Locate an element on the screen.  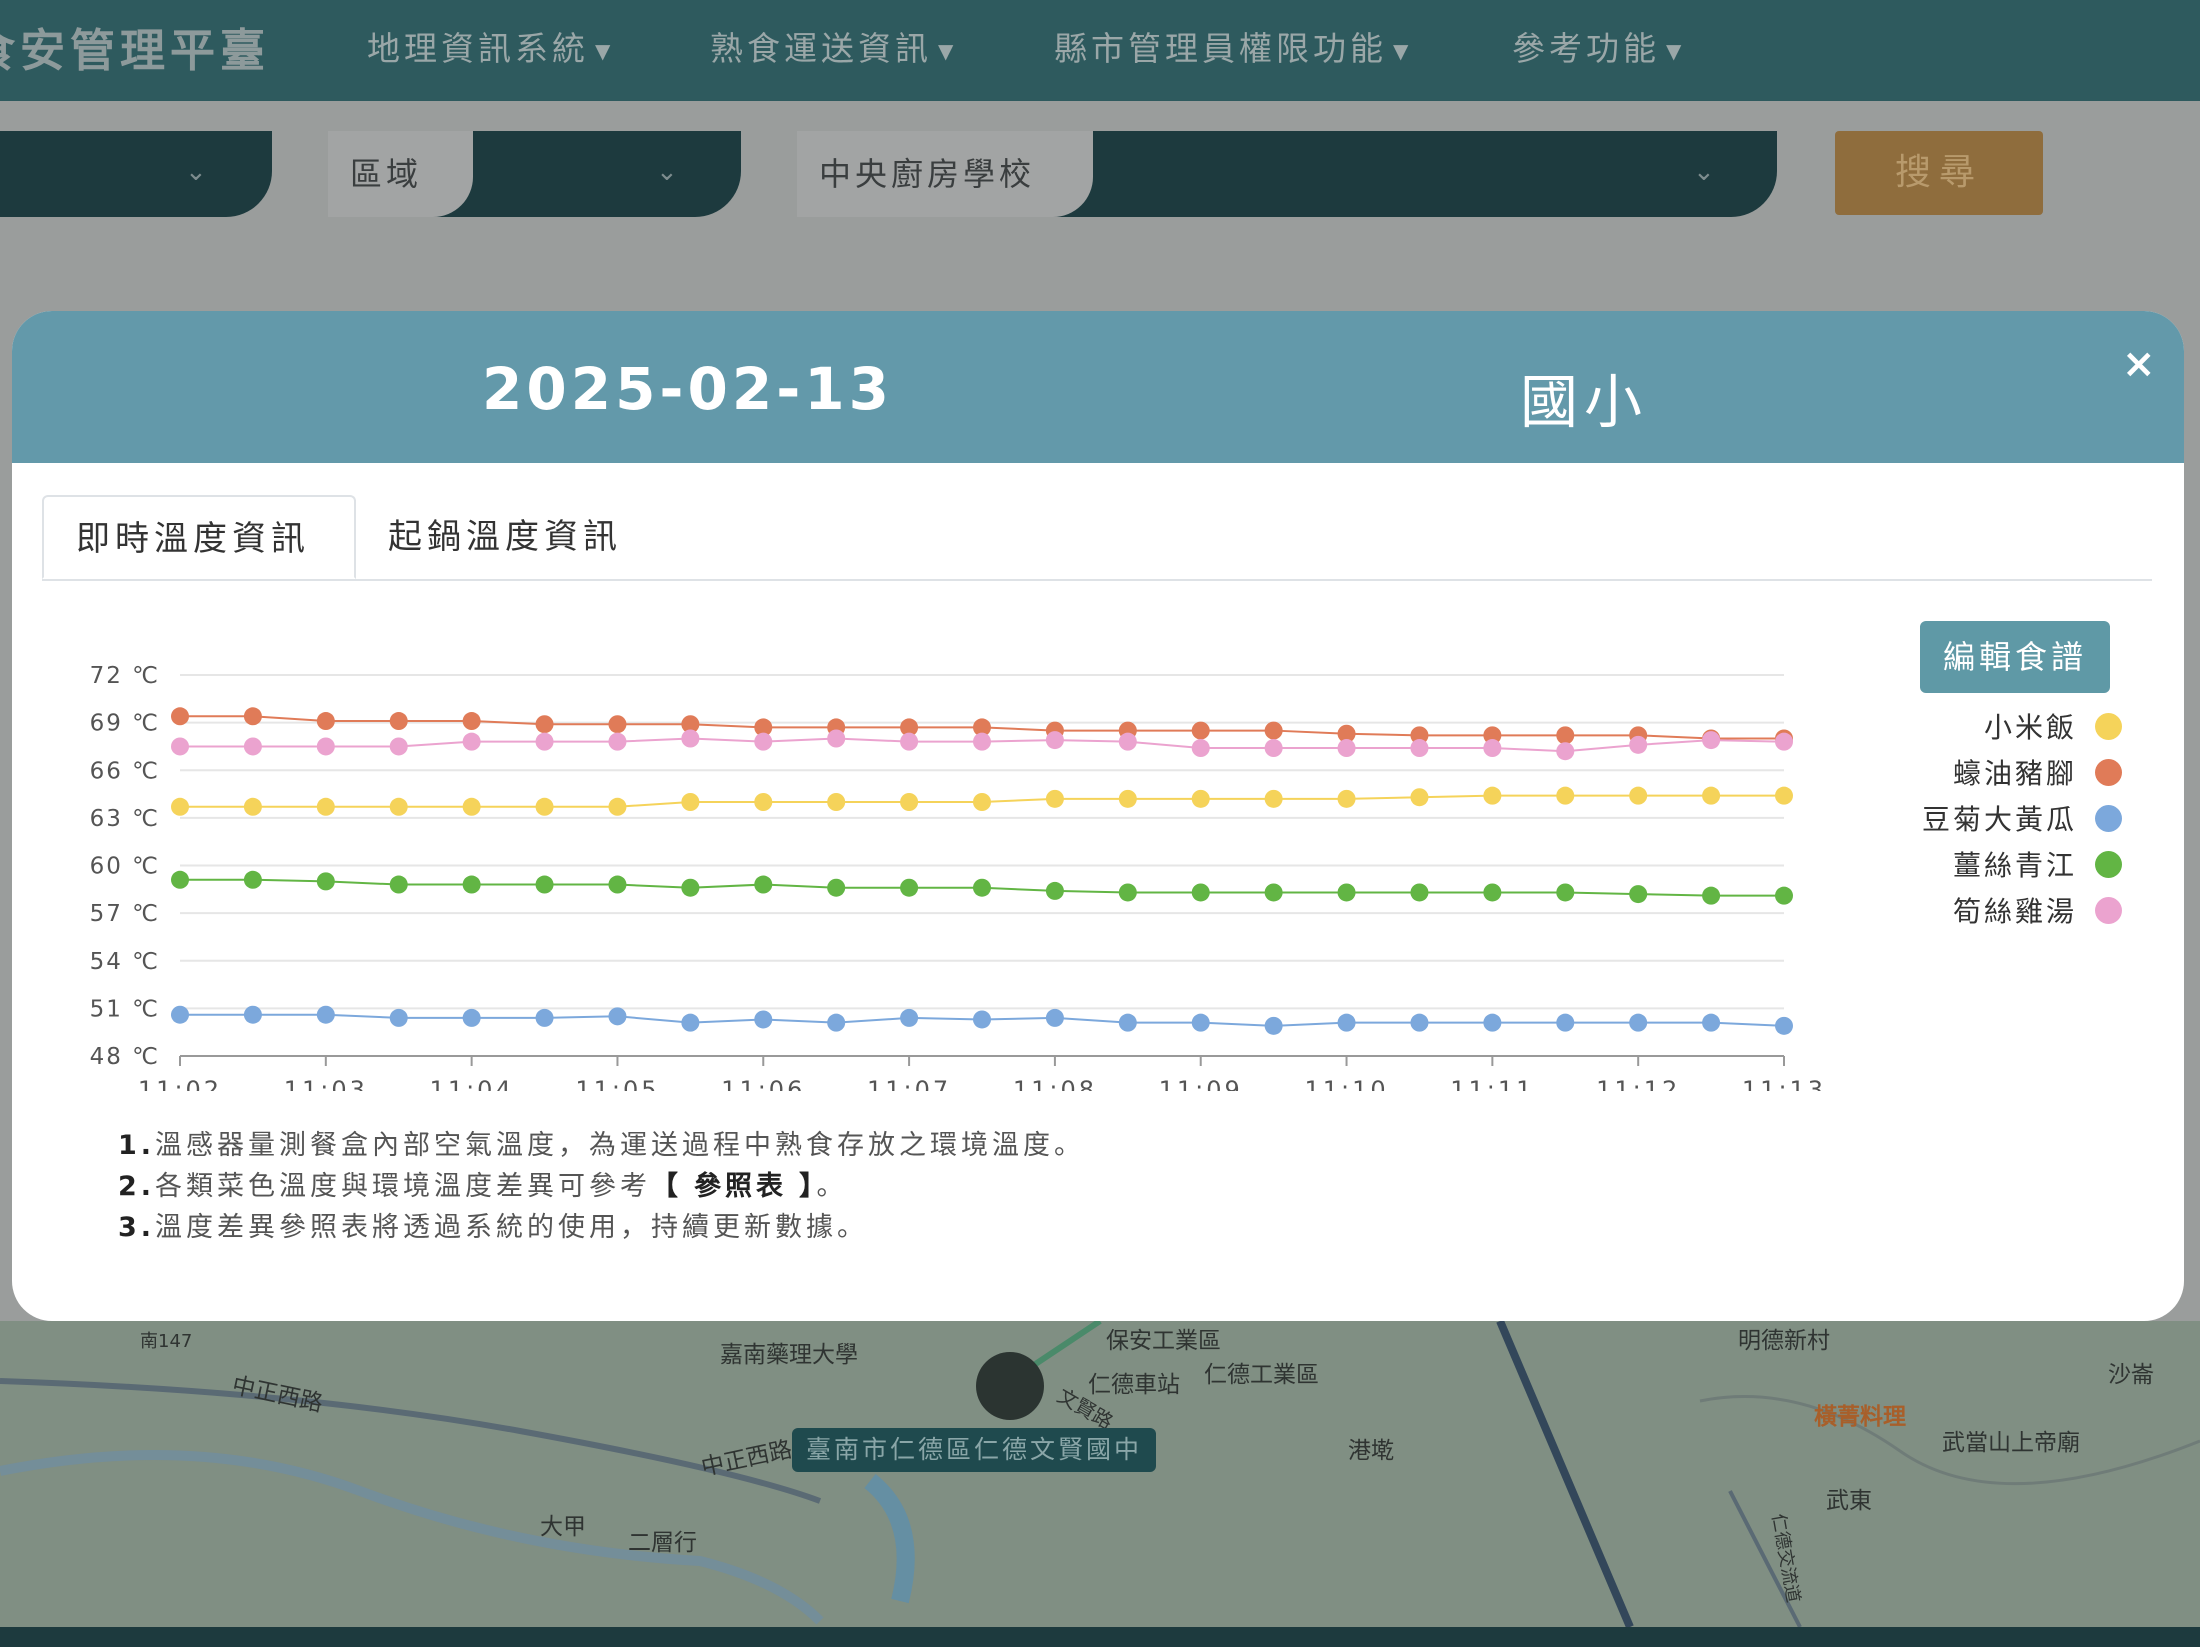
x-tick-label: 11:08 is located at coordinates (1055, 1083).